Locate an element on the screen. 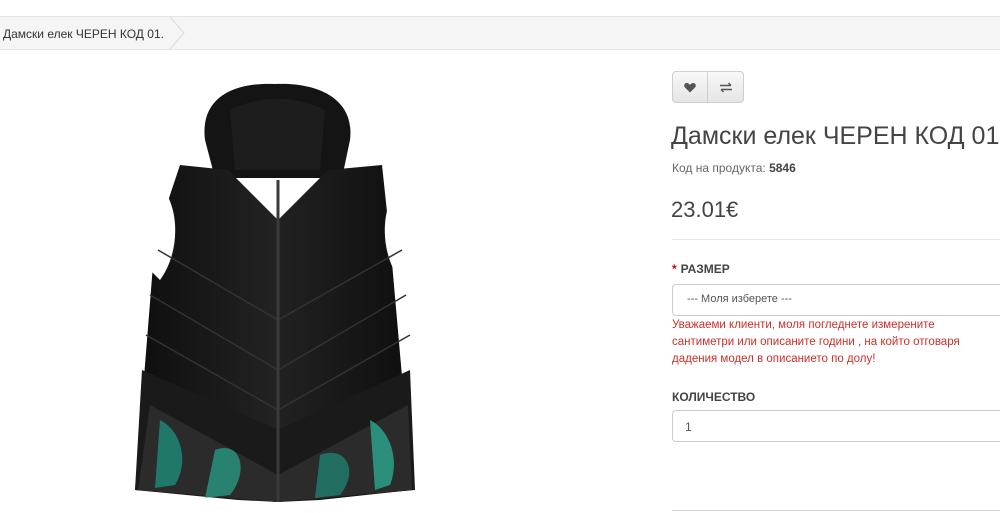 This screenshot has height=513, width=1000. compare-button is located at coordinates (726, 87).